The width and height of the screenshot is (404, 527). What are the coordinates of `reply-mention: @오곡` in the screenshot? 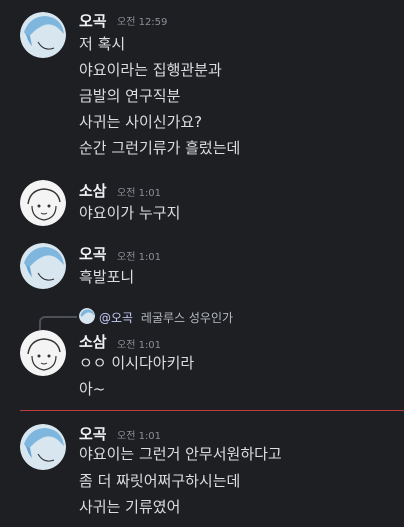 It's located at (116, 318).